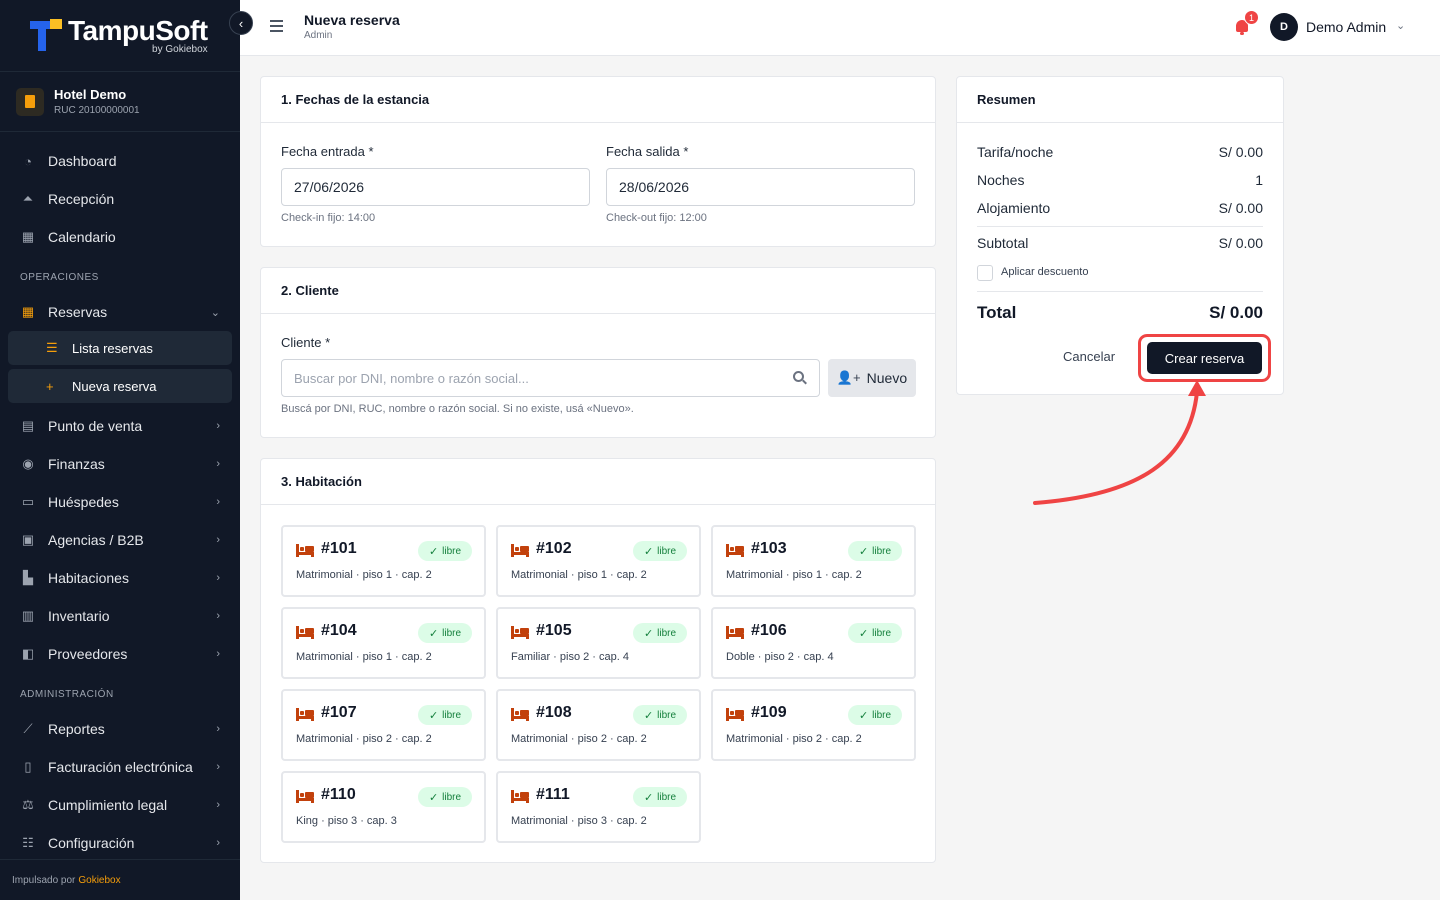 The image size is (1440, 900). I want to click on brand-sub: by Gokiebox, so click(180, 49).